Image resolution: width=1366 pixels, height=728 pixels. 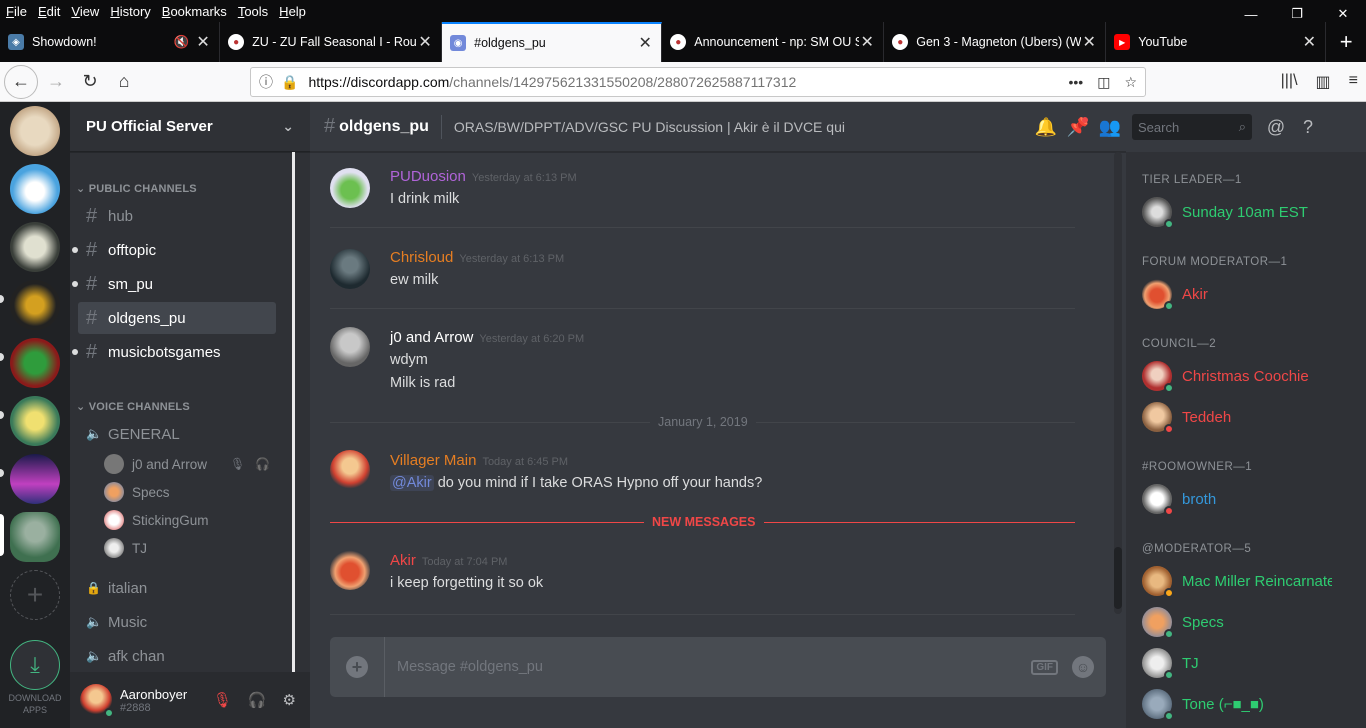 I want to click on member-item: Tone (⌐■_■), so click(x=1242, y=704).